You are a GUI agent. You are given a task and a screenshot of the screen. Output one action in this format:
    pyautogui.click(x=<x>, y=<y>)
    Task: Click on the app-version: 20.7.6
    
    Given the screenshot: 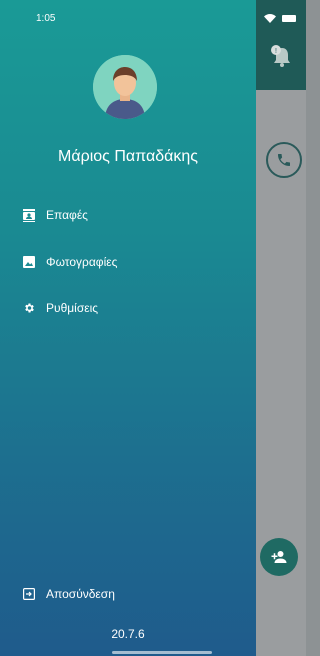 What is the action you would take?
    pyautogui.click(x=128, y=634)
    